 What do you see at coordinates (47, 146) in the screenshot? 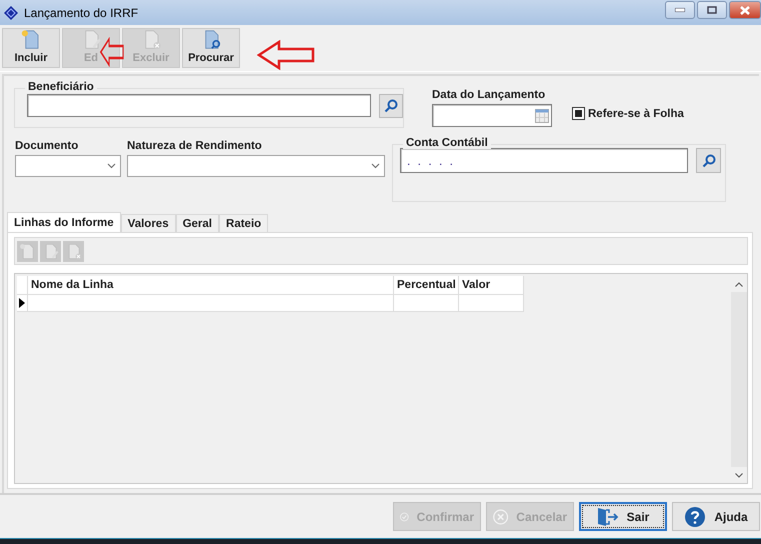
I see `field-label: Documento` at bounding box center [47, 146].